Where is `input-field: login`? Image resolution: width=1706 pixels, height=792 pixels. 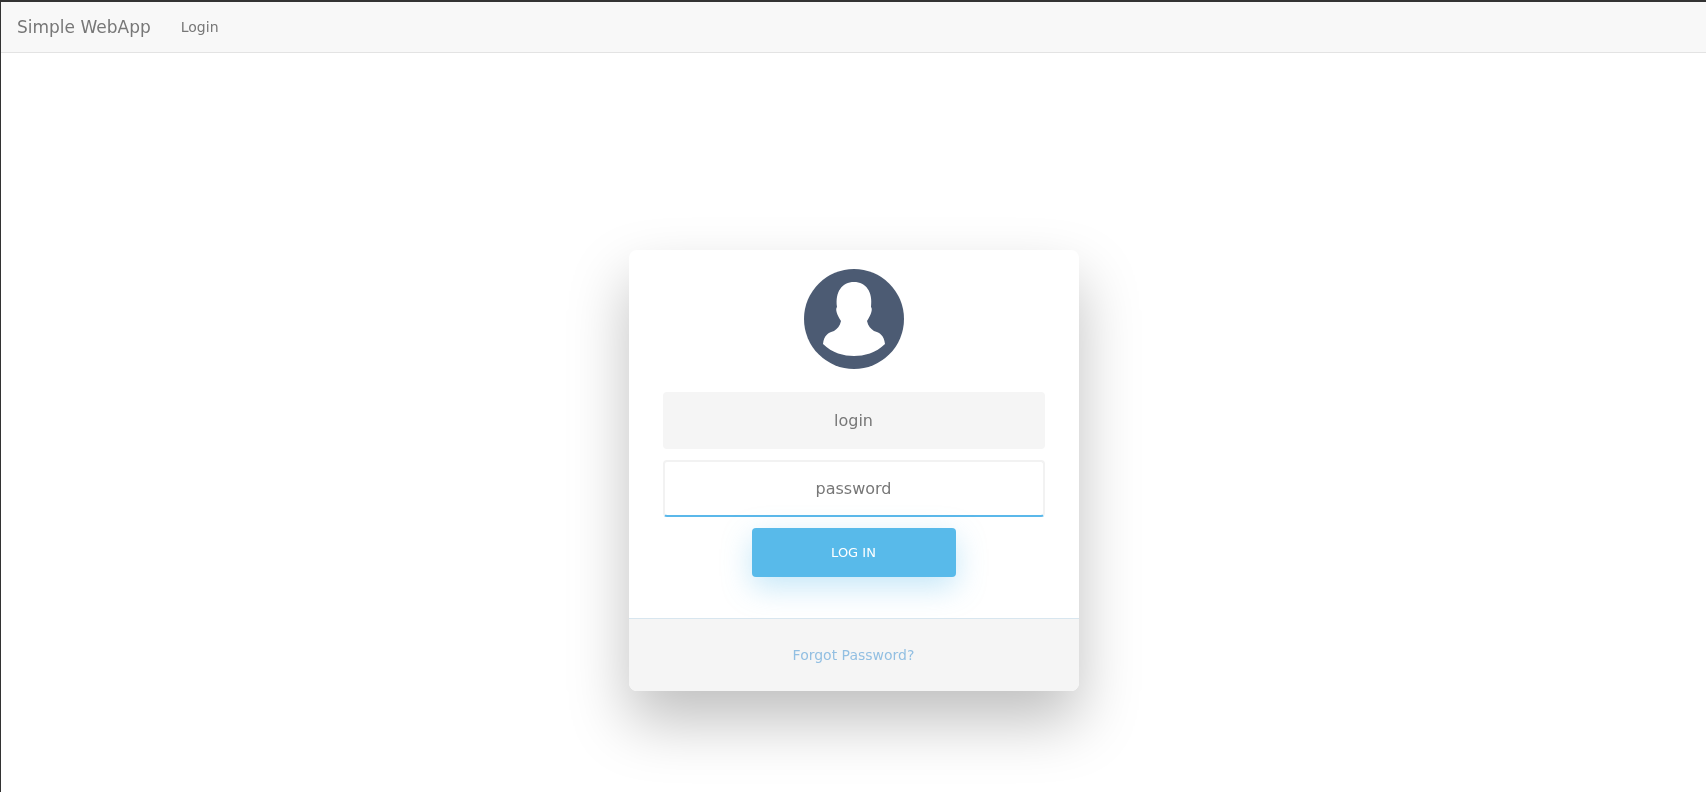 input-field: login is located at coordinates (853, 420).